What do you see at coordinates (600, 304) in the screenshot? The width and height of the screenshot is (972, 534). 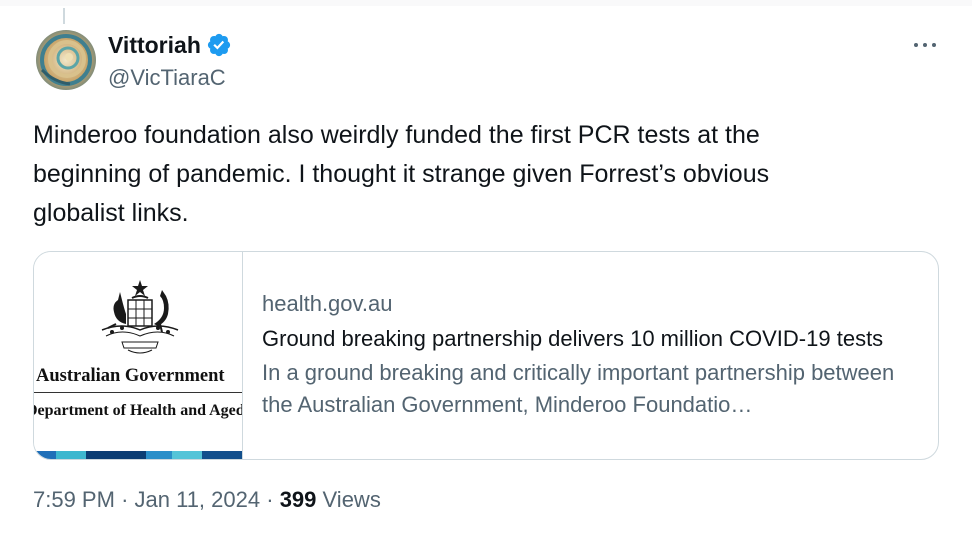 I see `card-domain: health.gov.au` at bounding box center [600, 304].